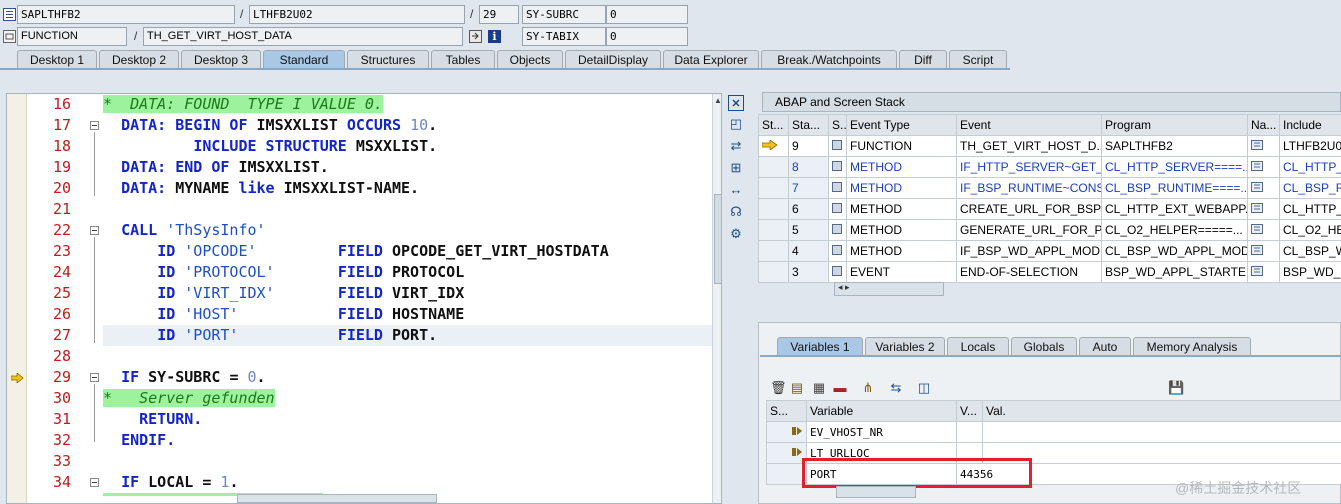 Image resolution: width=1341 pixels, height=504 pixels. Describe the element at coordinates (717, 239) in the screenshot. I see `scroll-thumb` at that location.